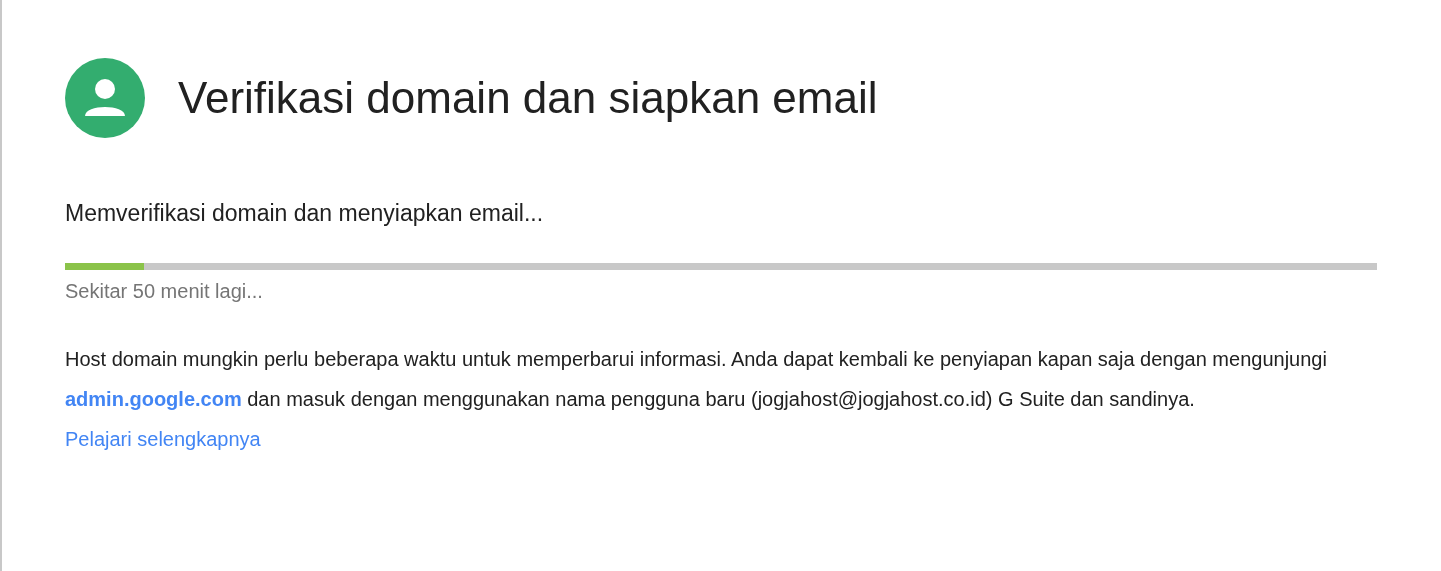 This screenshot has width=1441, height=571. I want to click on admin-link: admin.google.com, so click(153, 399).